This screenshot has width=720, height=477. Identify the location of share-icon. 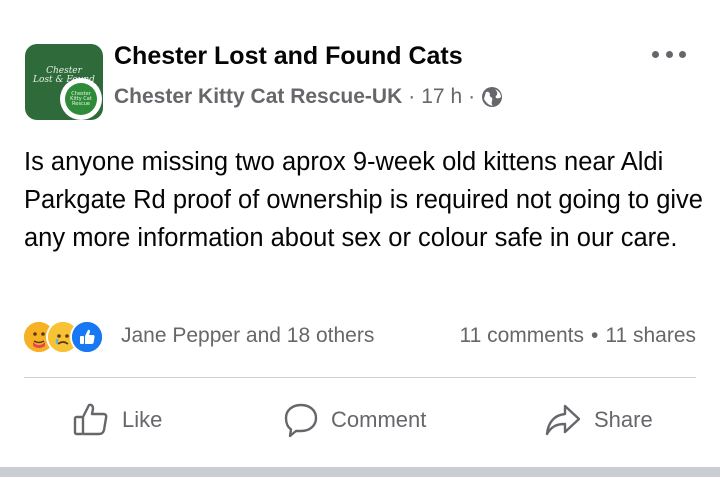
(563, 420).